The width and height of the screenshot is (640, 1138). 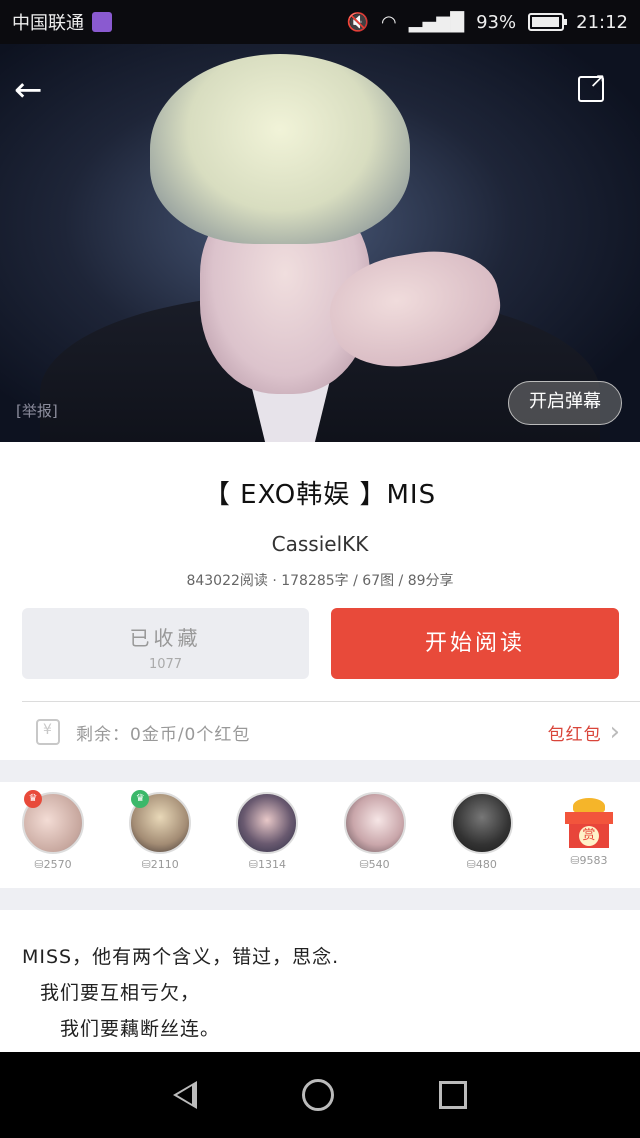 I want to click on start-reading-button: 开始阅读, so click(x=475, y=643).